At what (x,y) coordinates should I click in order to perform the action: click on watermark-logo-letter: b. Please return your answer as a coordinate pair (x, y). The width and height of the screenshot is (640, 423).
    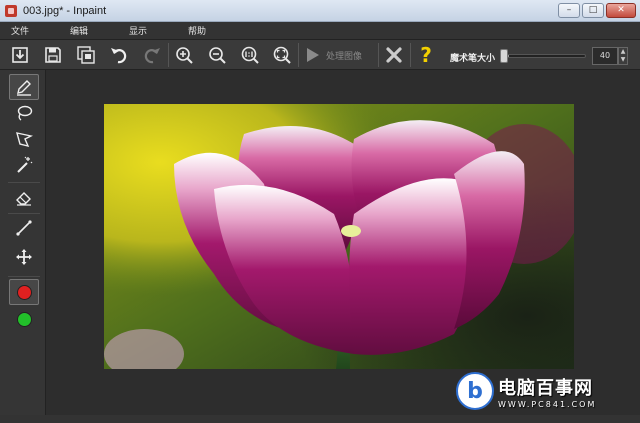
    Looking at the image, I should click on (475, 391).